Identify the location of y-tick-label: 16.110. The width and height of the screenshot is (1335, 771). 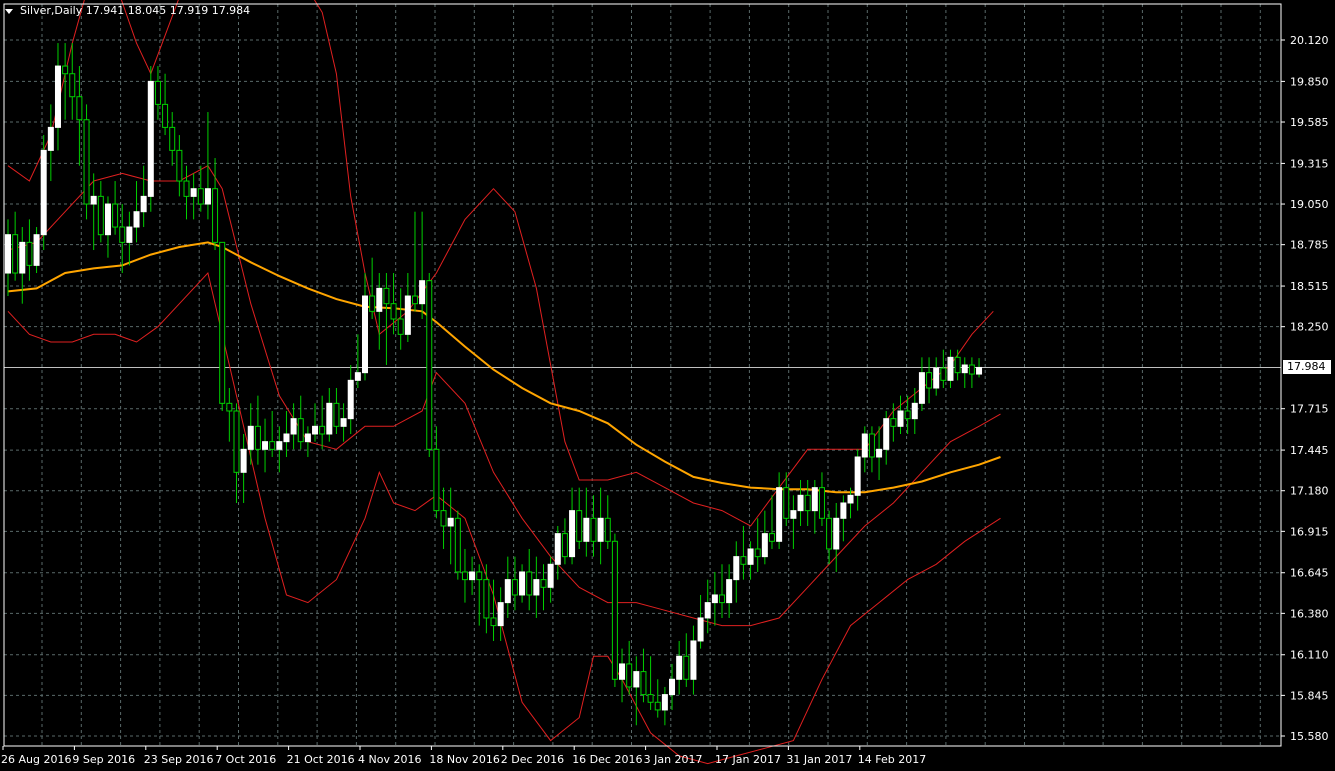
(1309, 655).